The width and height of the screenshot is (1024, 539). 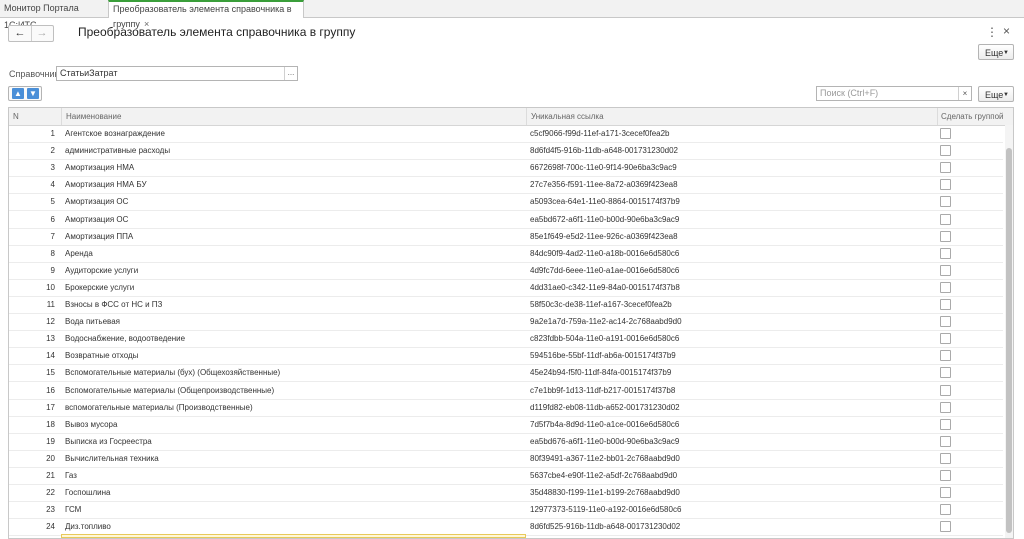 I want to click on more-button-table: Еще ▼, so click(x=996, y=94).